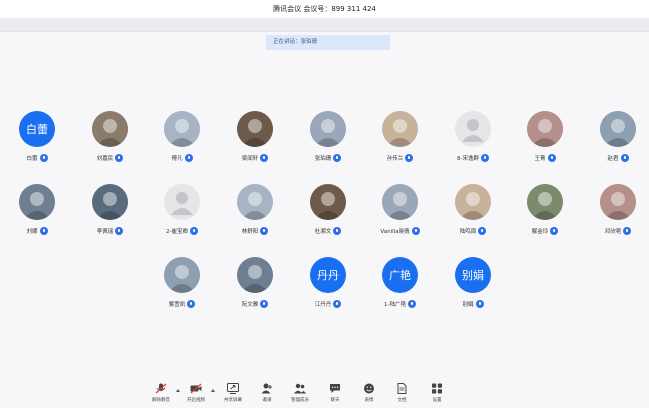  I want to click on camera-off-icon, so click(196, 388).